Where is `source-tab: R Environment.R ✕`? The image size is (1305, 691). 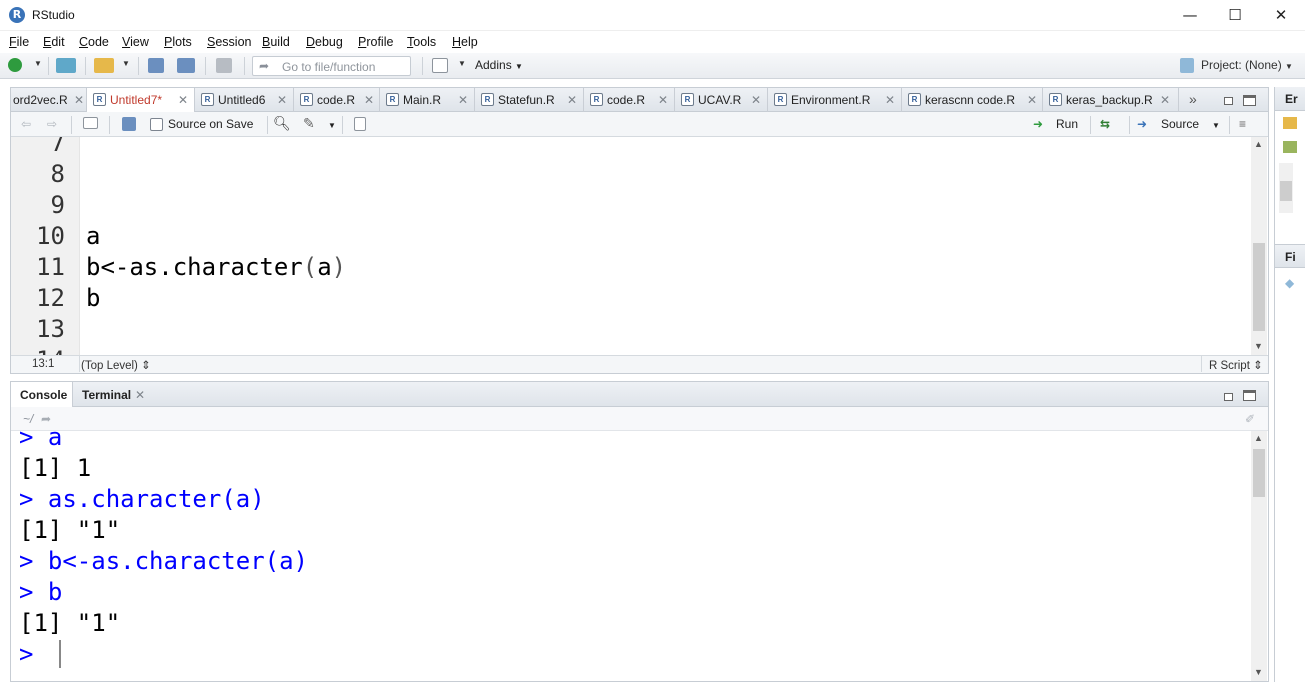
source-tab: R Environment.R ✕ is located at coordinates (835, 100).